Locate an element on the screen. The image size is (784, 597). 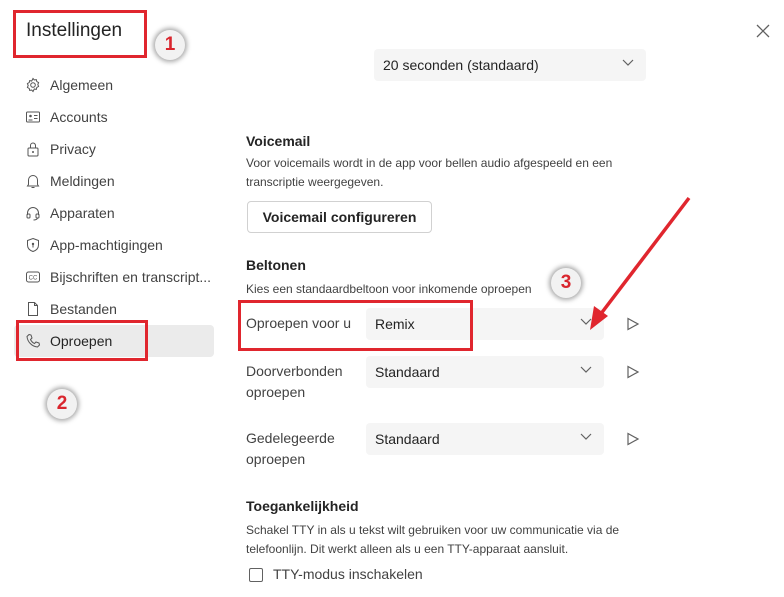
accessibility-heading: Toegankelijkheid is located at coordinates (302, 506).